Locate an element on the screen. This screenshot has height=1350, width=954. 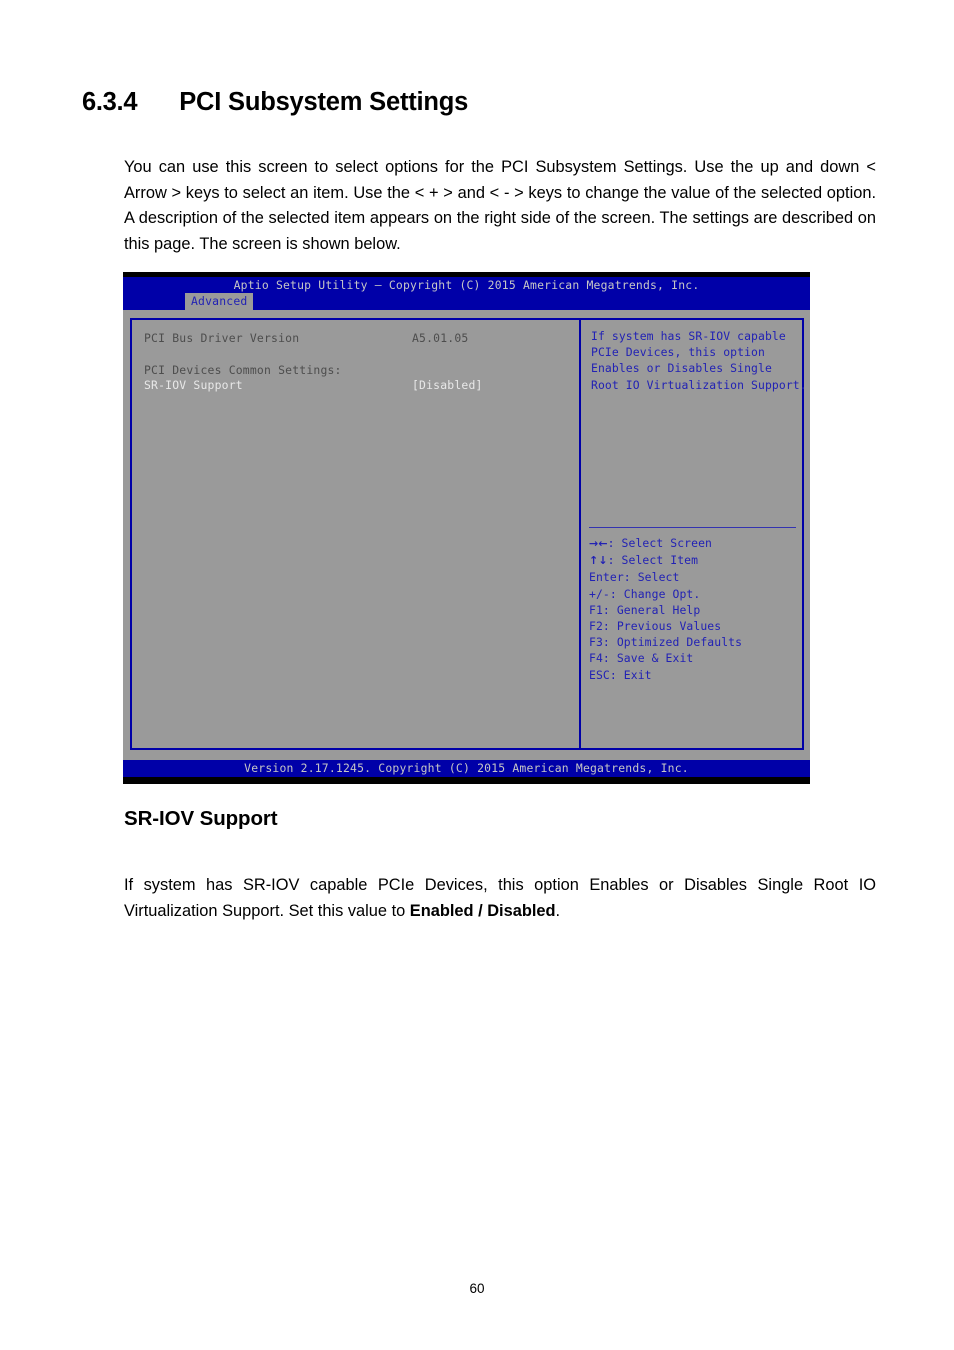
section-number: 6.3.4 is located at coordinates (110, 102).